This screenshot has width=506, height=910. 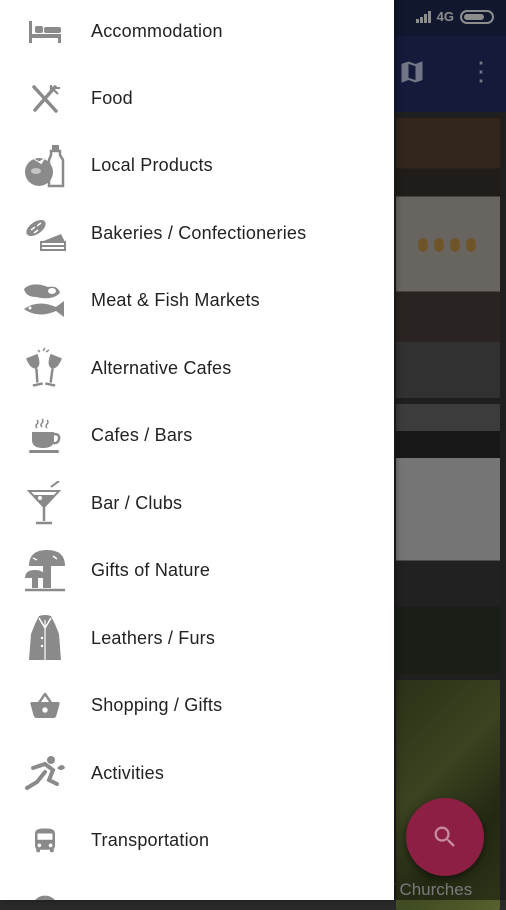 What do you see at coordinates (161, 368) in the screenshot?
I see `menu-label: Alternative Cafes` at bounding box center [161, 368].